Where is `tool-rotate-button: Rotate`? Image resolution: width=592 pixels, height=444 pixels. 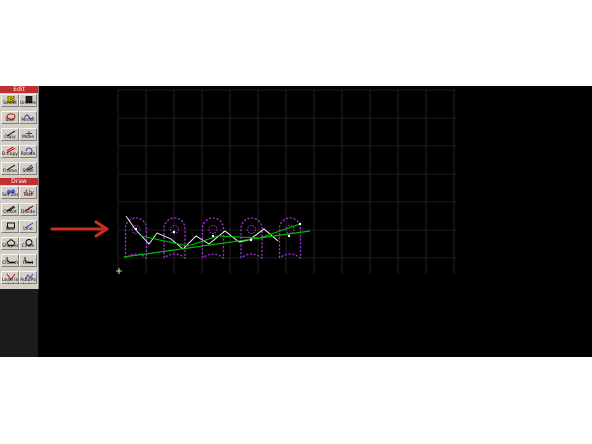
tool-rotate-button: Rotate is located at coordinates (28, 151).